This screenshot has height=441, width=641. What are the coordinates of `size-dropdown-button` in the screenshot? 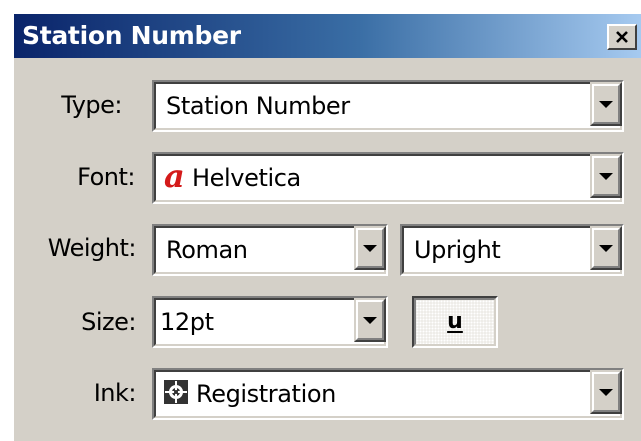 It's located at (370, 320).